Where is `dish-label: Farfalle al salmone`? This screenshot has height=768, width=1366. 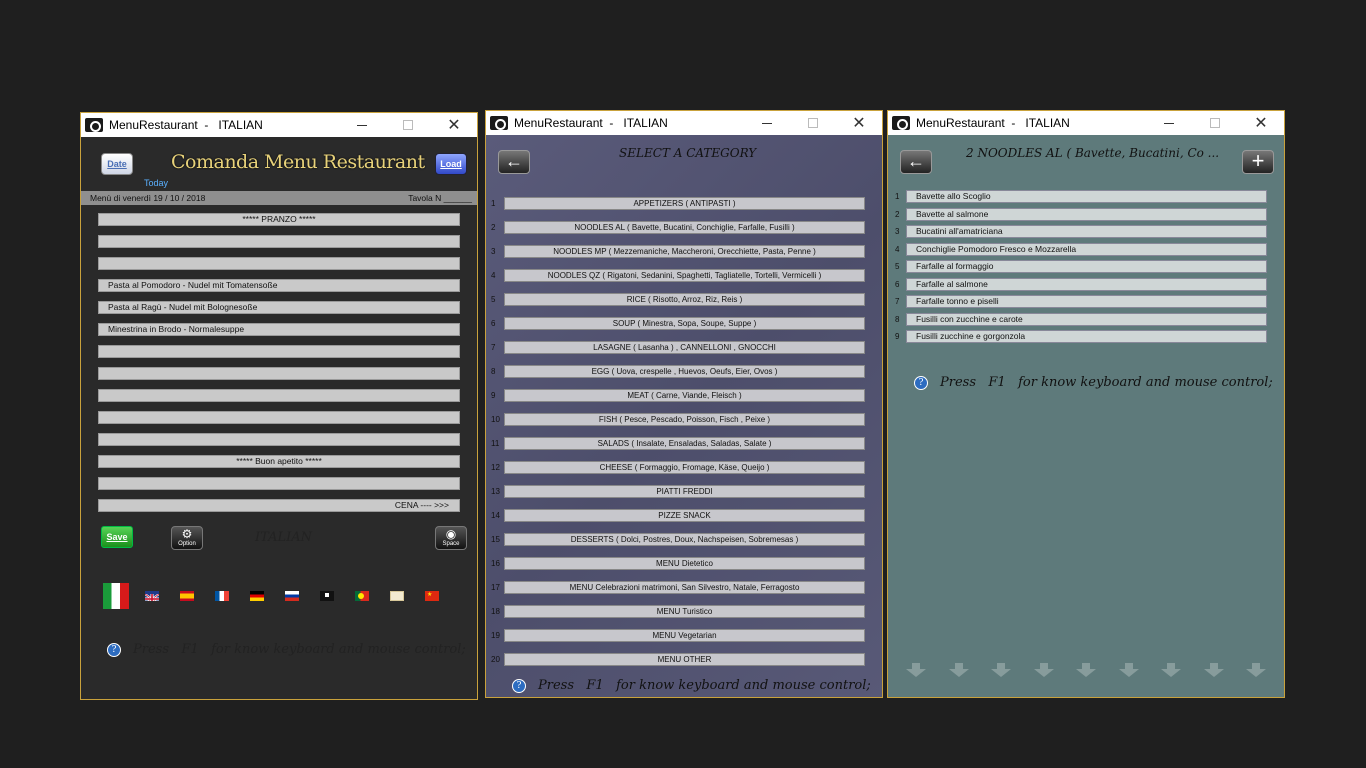 dish-label: Farfalle al salmone is located at coordinates (1086, 284).